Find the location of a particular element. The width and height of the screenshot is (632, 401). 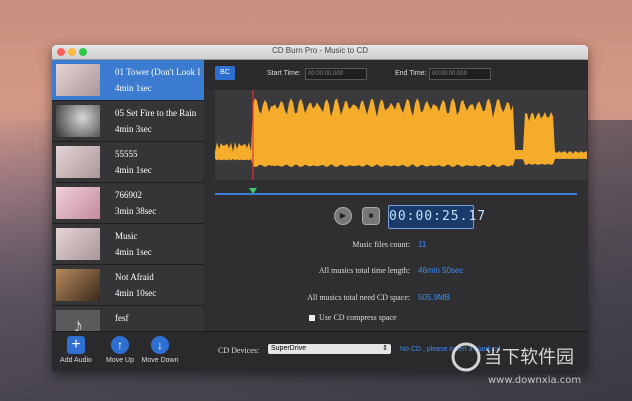

title-bar: CD Burn Pro - Music to CD is located at coordinates (320, 52).